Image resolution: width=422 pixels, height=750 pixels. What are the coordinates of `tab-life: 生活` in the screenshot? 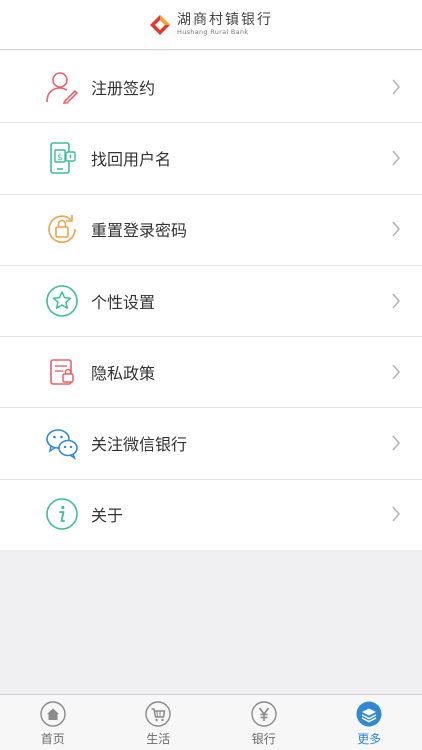 It's located at (159, 722).